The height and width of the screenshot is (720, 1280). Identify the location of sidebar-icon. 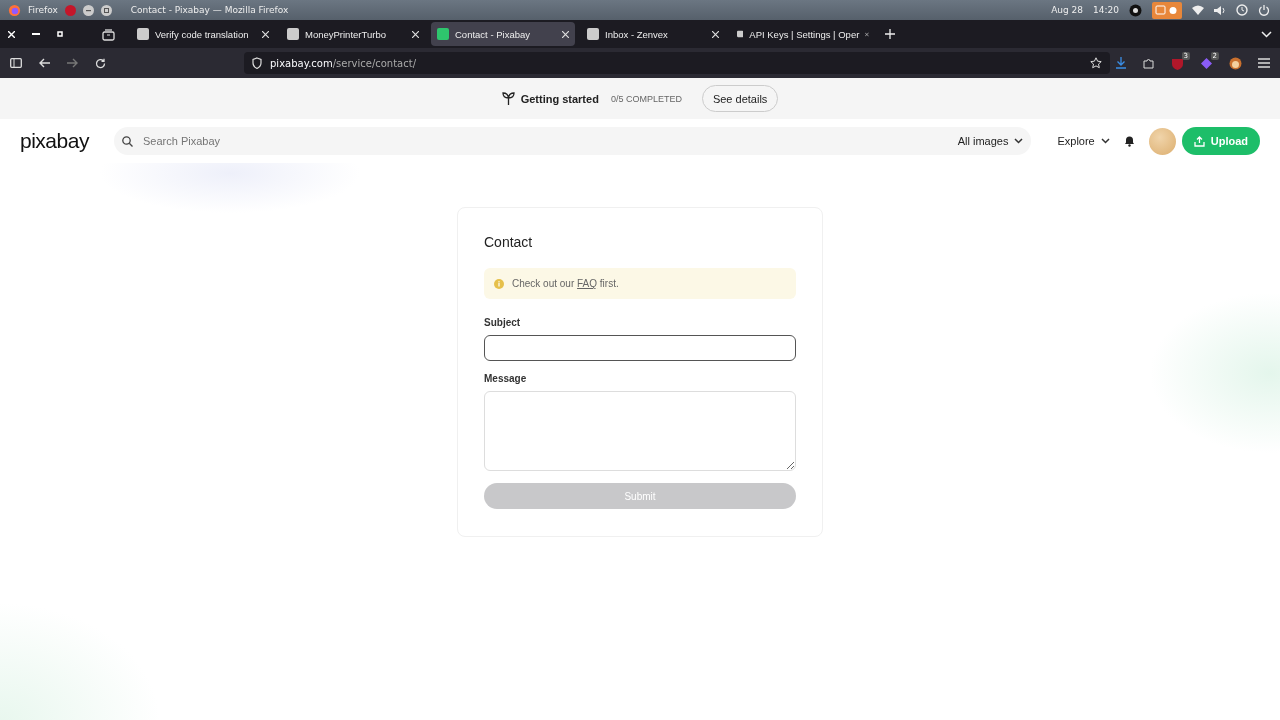
(16, 63).